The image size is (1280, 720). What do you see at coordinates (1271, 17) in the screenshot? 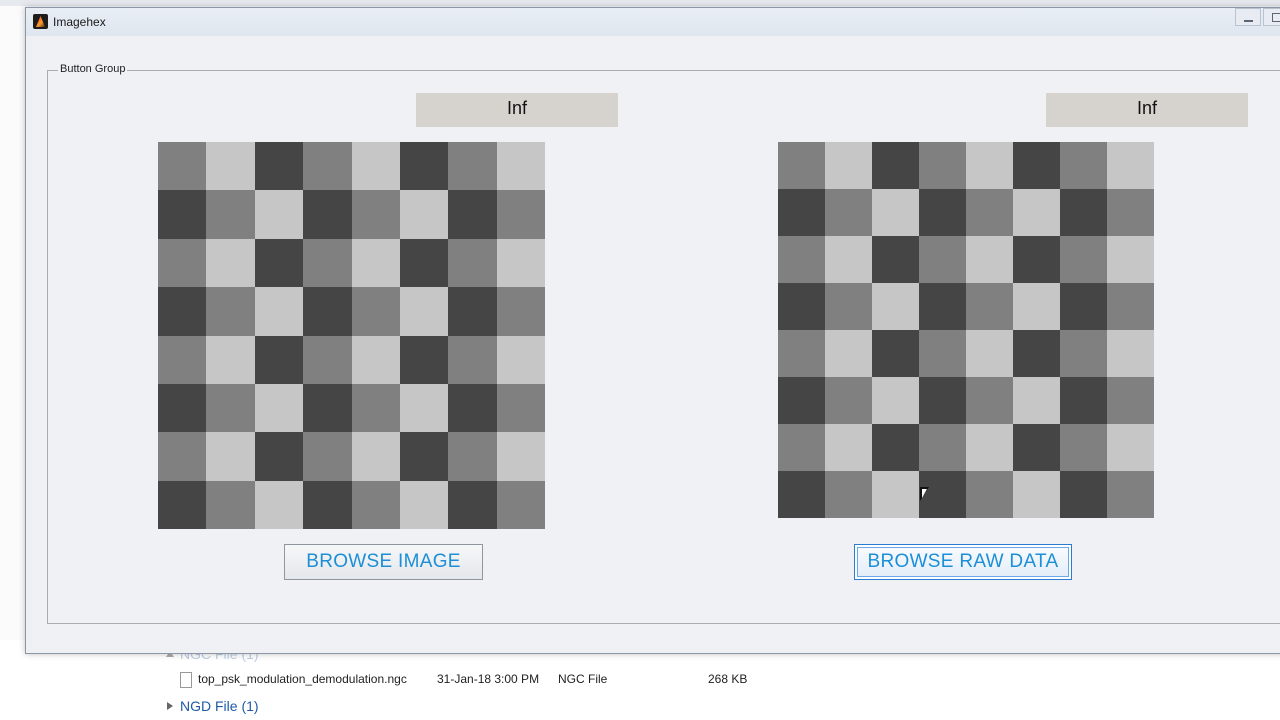
I see `maximize-button` at bounding box center [1271, 17].